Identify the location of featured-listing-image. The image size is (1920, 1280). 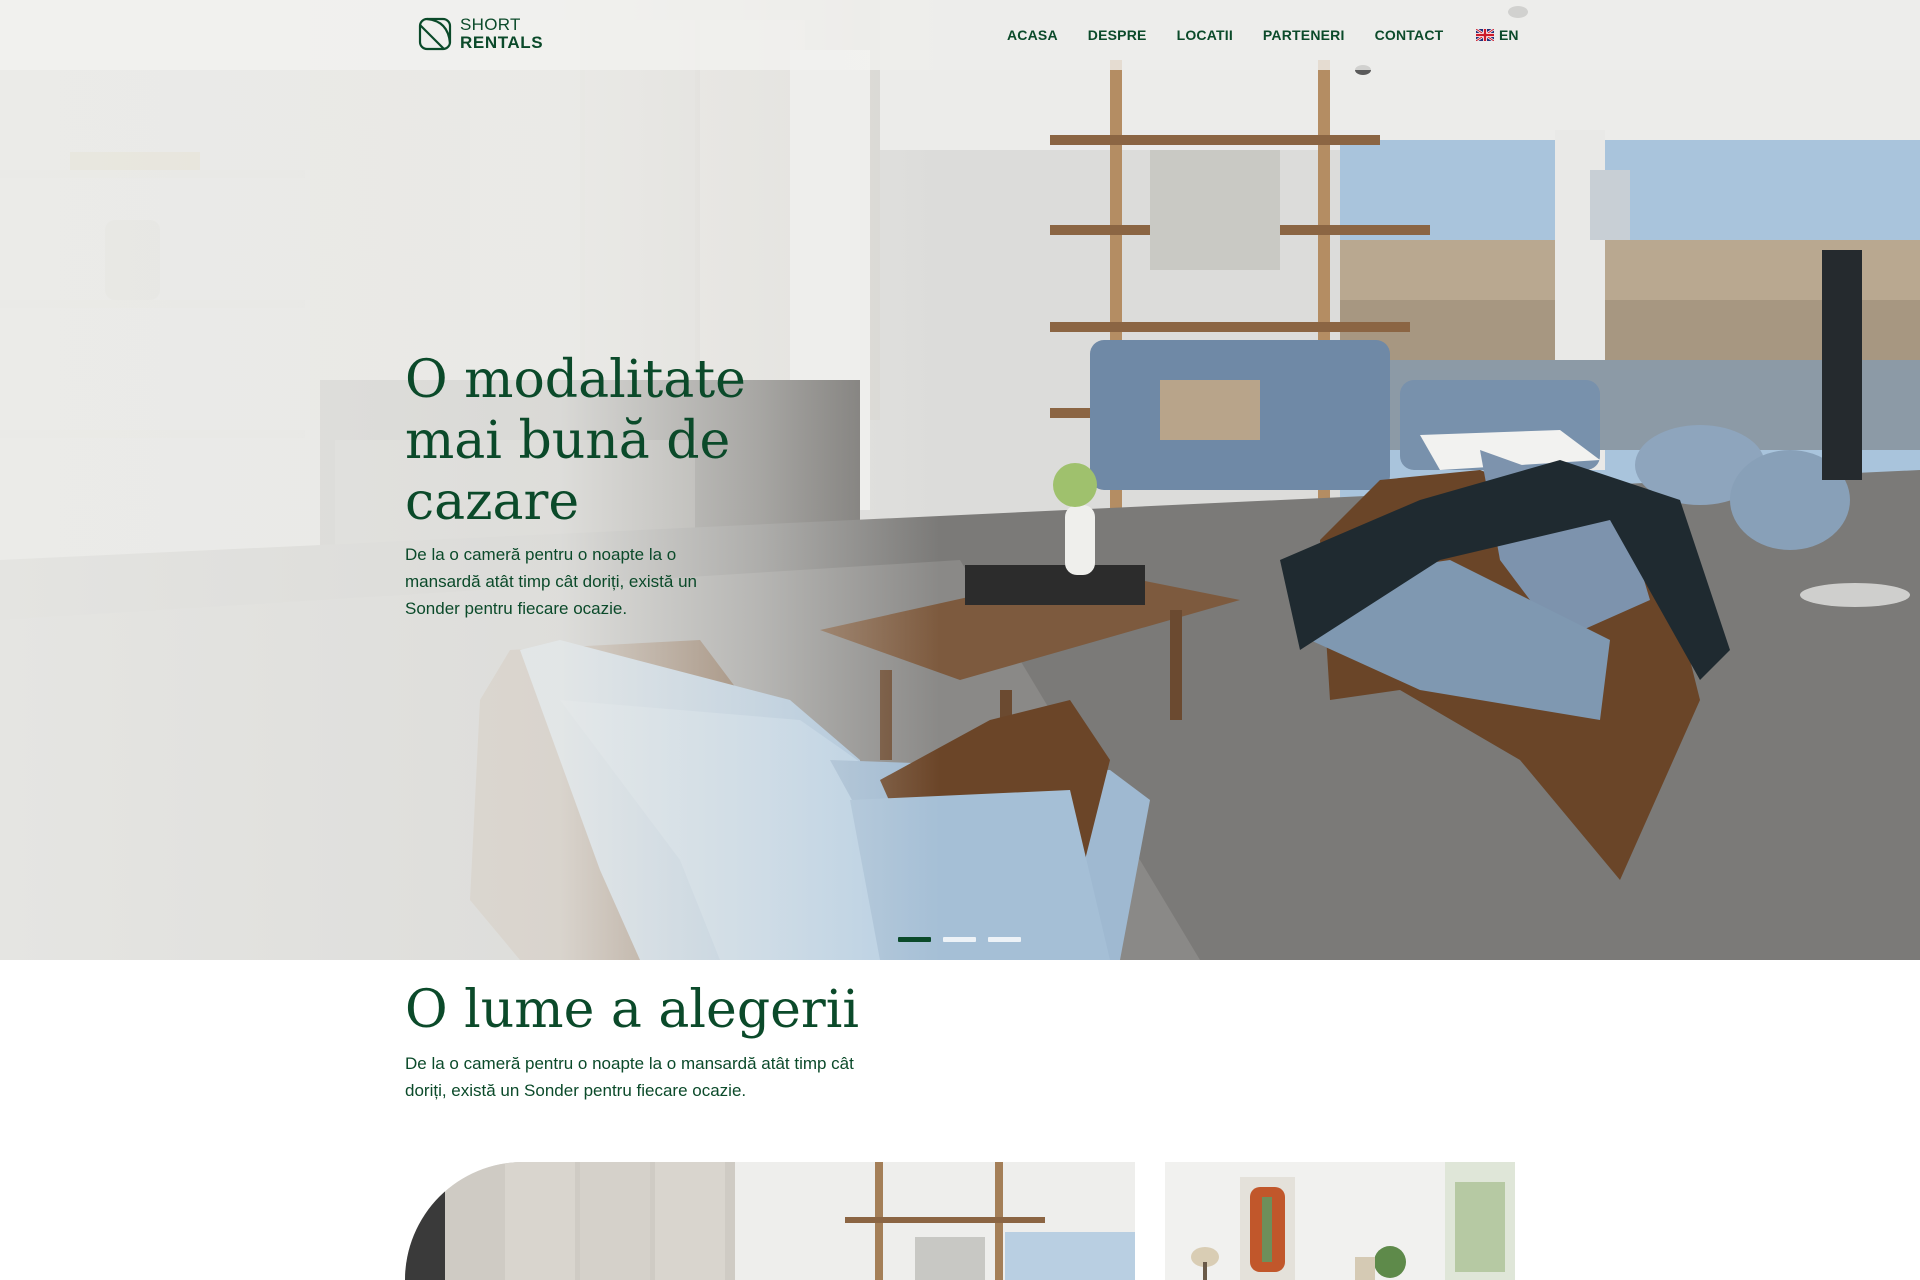
(770, 1221).